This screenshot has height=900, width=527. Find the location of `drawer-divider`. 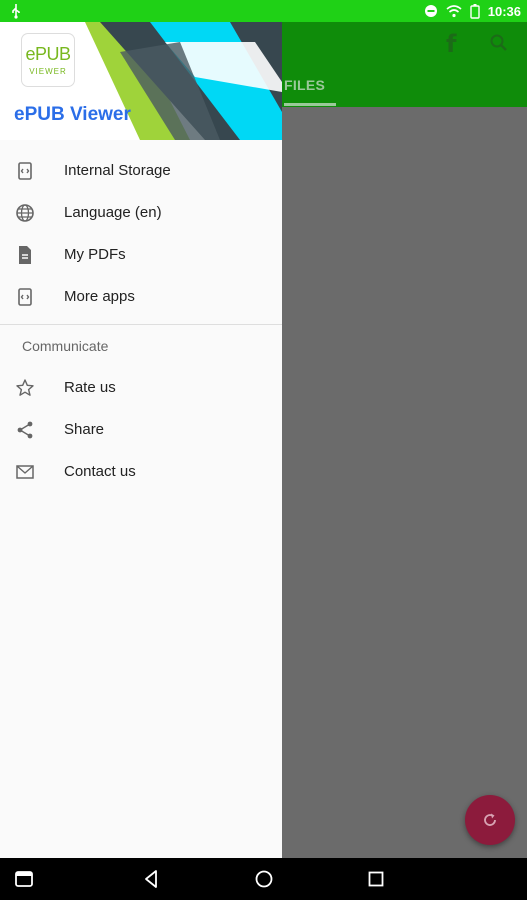

drawer-divider is located at coordinates (141, 324).